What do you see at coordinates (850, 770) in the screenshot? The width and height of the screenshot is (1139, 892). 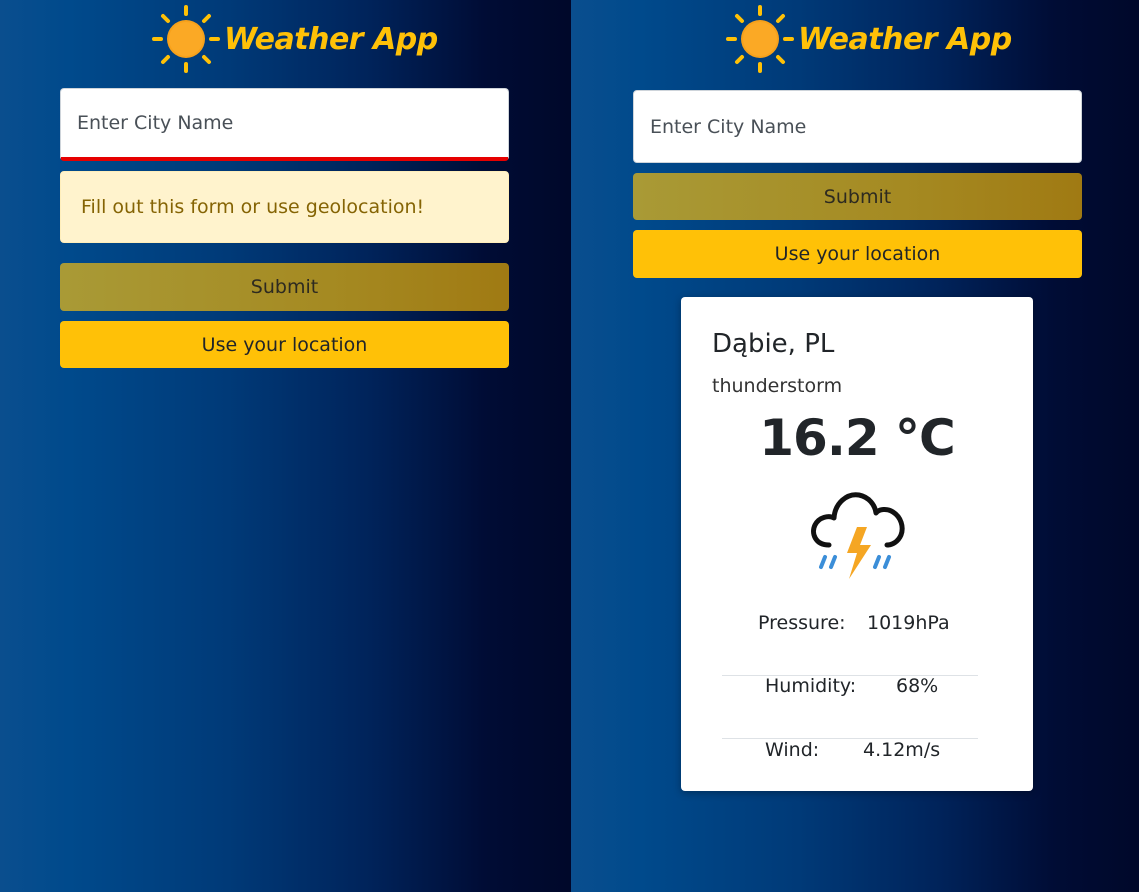 I see `wind-row: Wind: 4.12m/s` at bounding box center [850, 770].